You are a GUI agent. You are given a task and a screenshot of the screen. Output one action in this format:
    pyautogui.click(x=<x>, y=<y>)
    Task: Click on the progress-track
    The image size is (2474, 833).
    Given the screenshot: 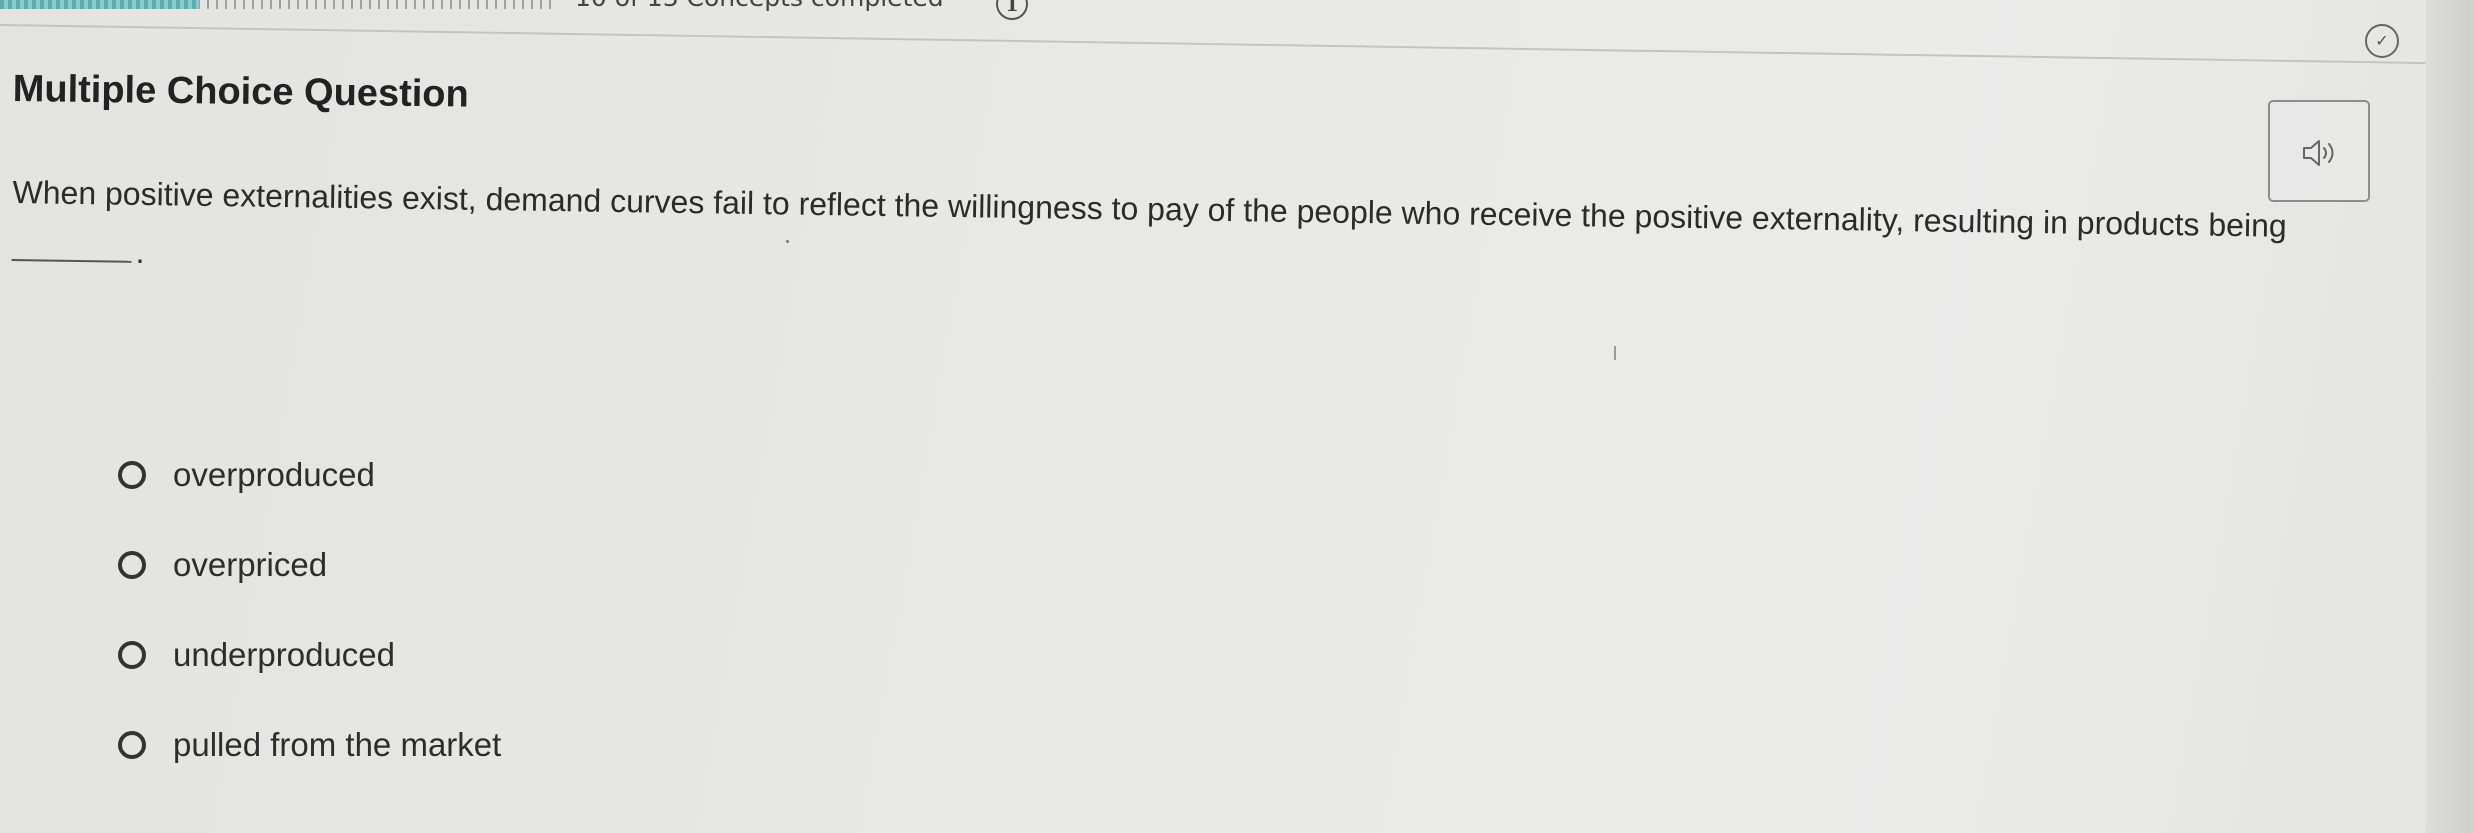 What is the action you would take?
    pyautogui.click(x=276, y=4)
    